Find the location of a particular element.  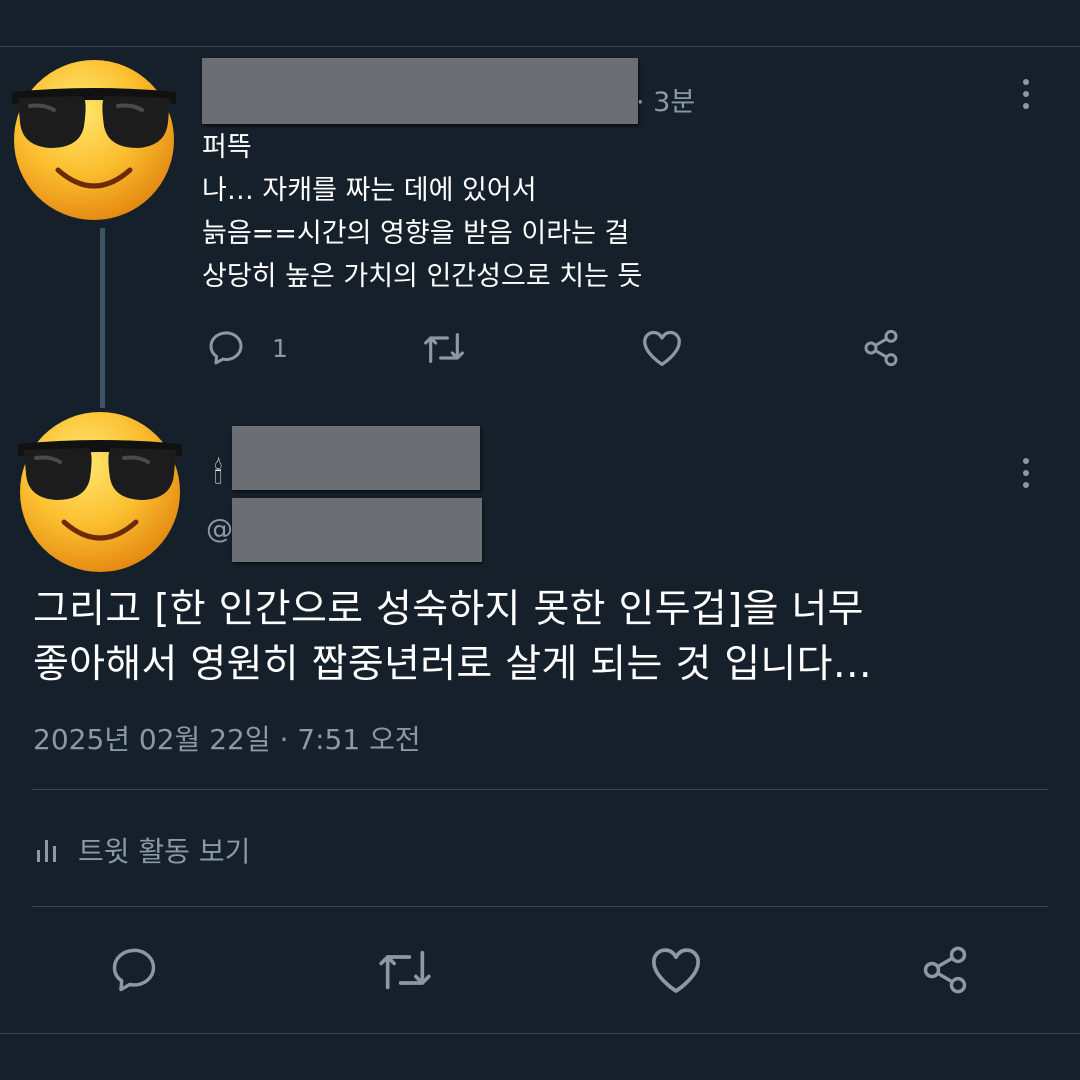

main-line: 그리고 [한 인간으로 성숙하지 못한 인두겁]을 너무 is located at coordinates (448, 609).